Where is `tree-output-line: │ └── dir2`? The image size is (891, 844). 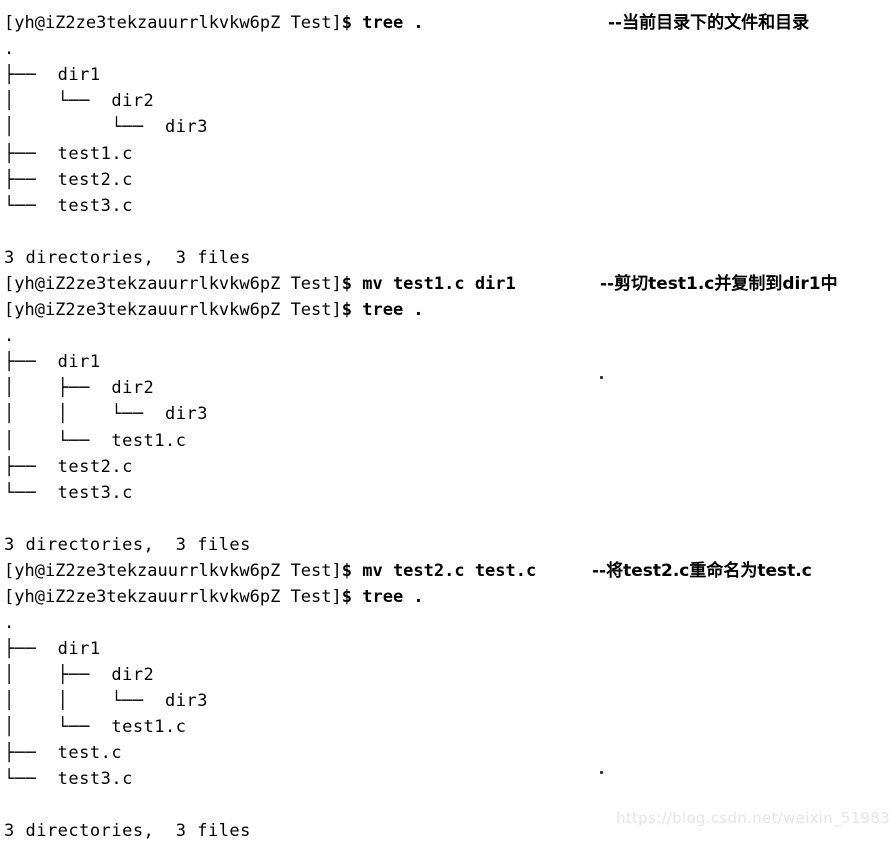 tree-output-line: │ └── dir2 is located at coordinates (79, 101).